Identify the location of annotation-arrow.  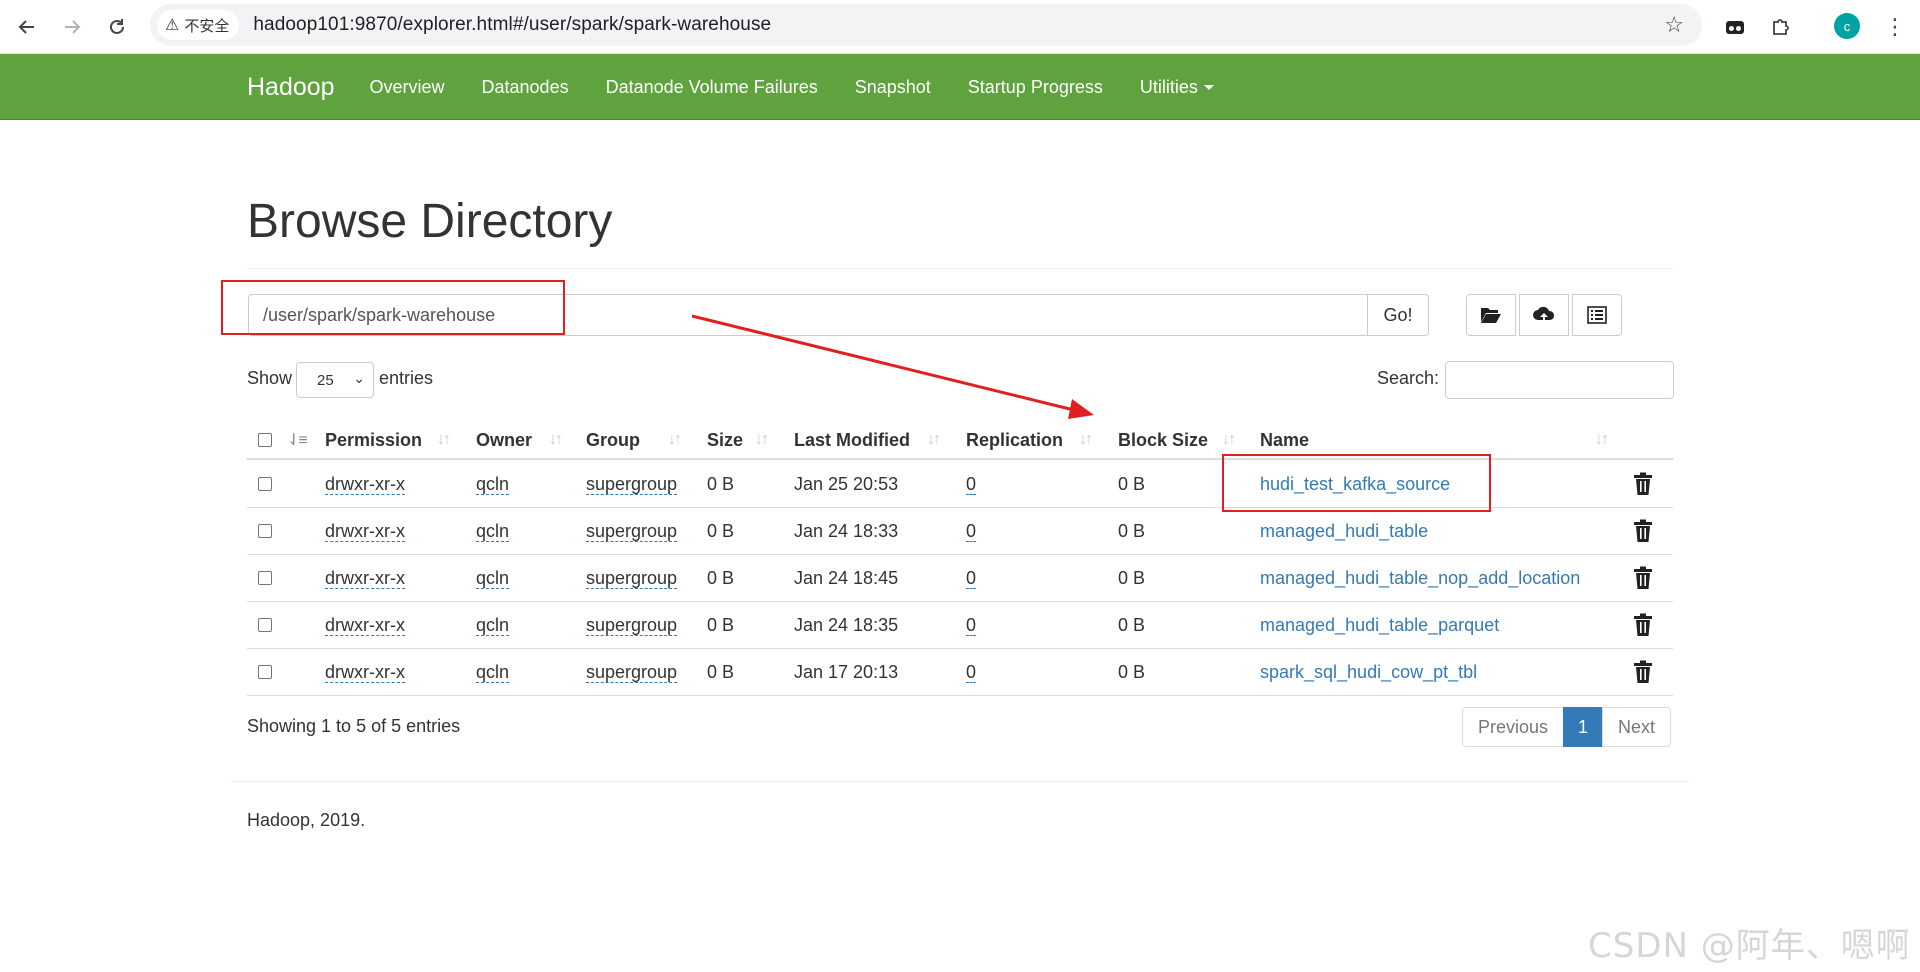
(892, 366).